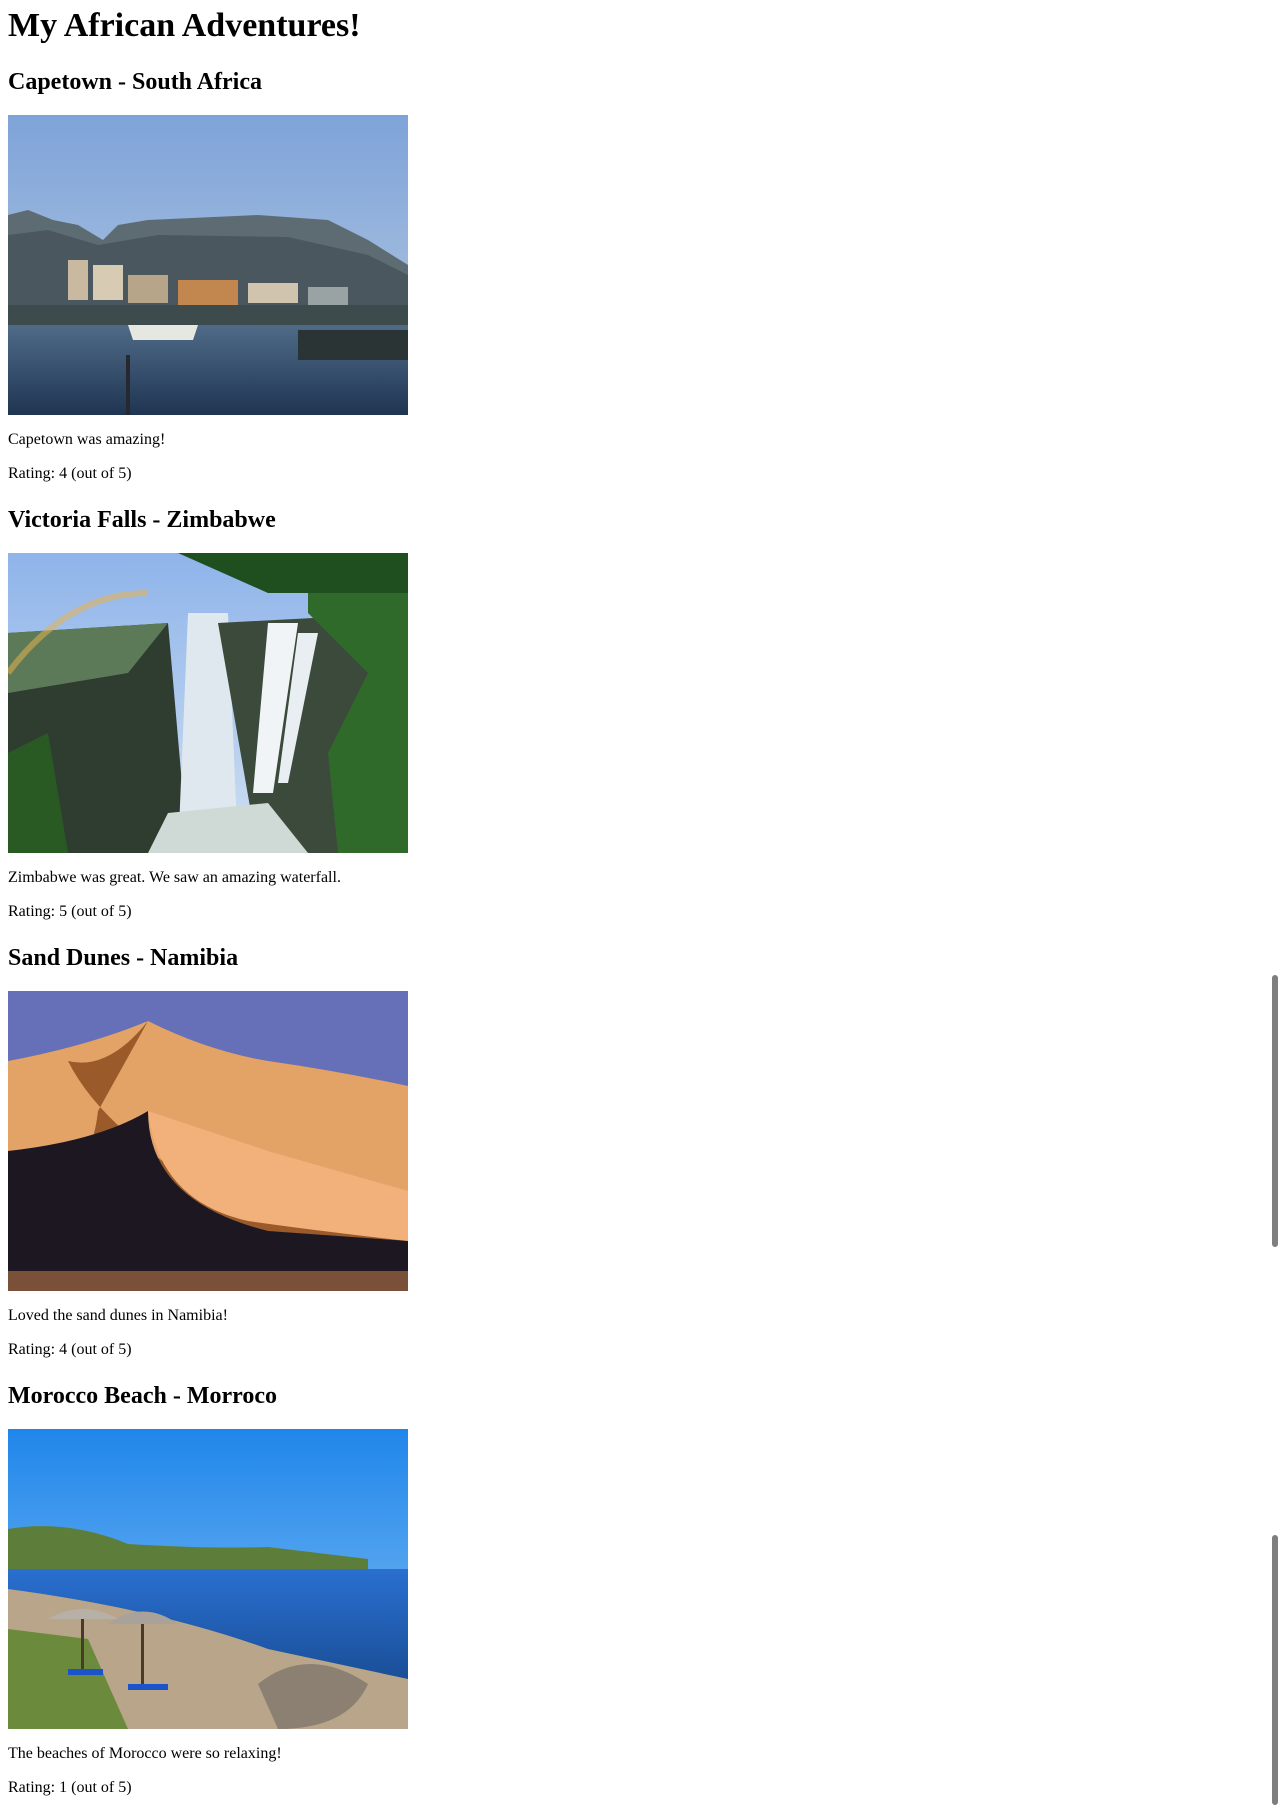 This screenshot has width=1280, height=1806. Describe the element at coordinates (87, 439) in the screenshot. I see `entry-caption: Capetown was amazing!` at that location.